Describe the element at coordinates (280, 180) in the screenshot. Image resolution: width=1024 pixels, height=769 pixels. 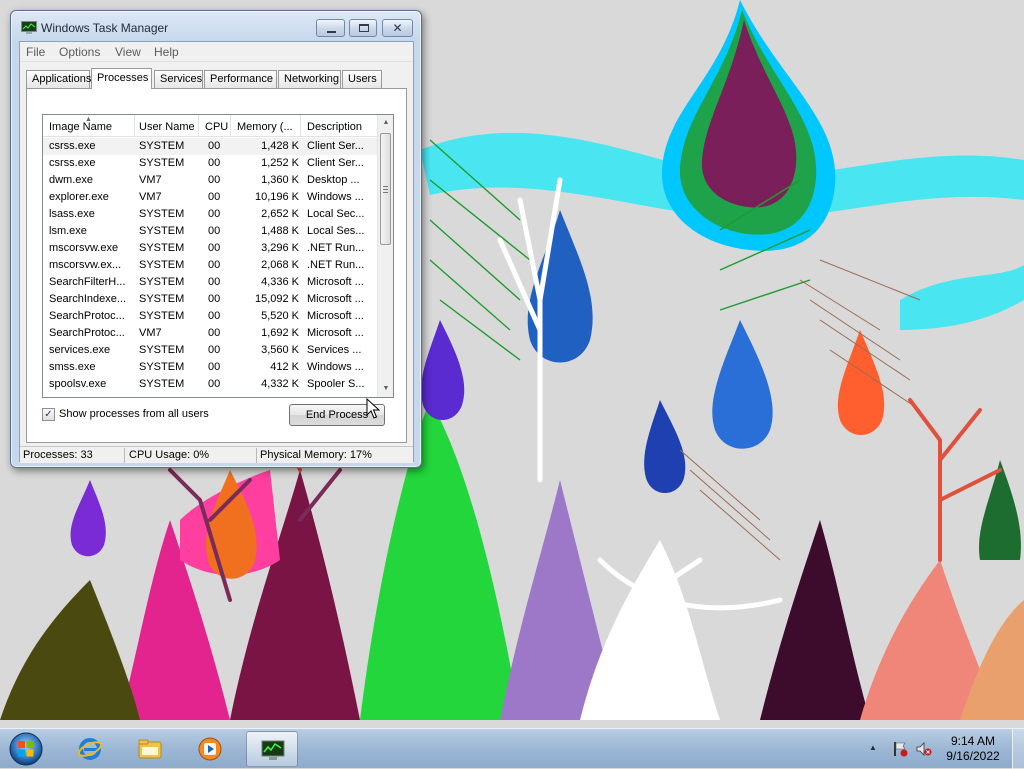
I see `process-mem-cell: 1,360 K` at that location.